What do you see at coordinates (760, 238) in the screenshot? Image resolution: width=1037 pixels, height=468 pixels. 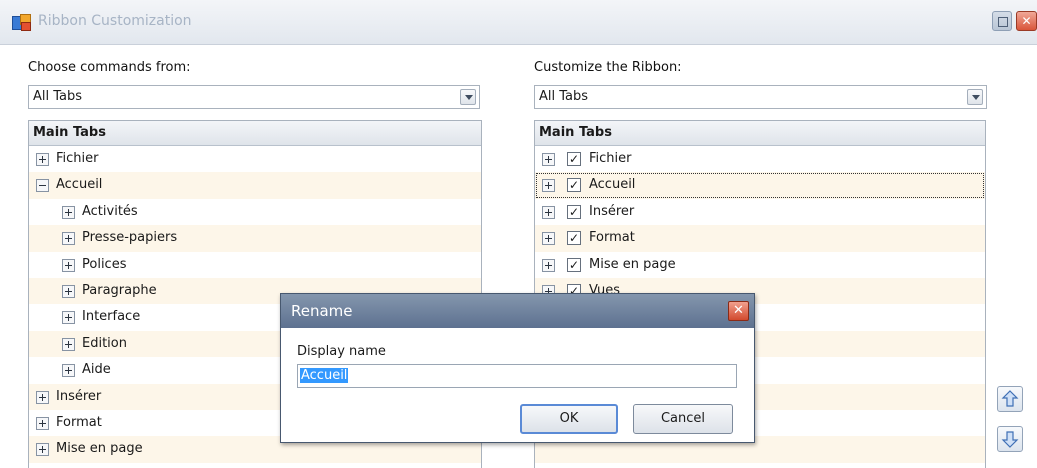 I see `ribbon-tab-item: ✓ Format` at bounding box center [760, 238].